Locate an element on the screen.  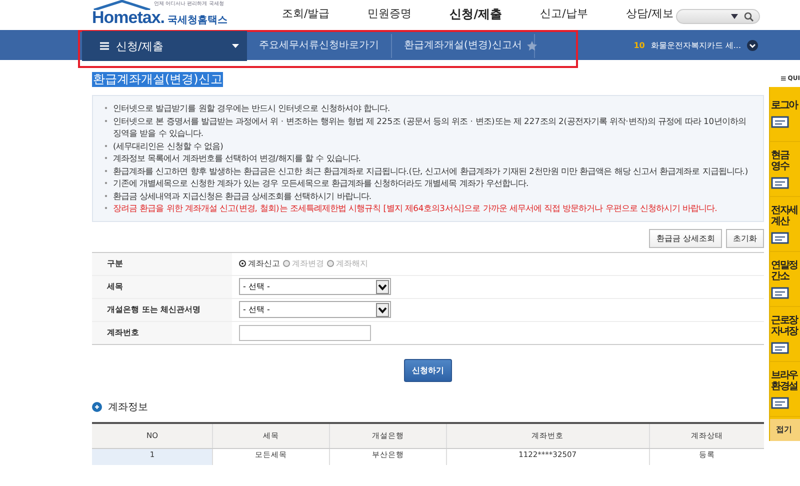
page-title: 환급계좌개설(변경)신고 is located at coordinates (158, 79).